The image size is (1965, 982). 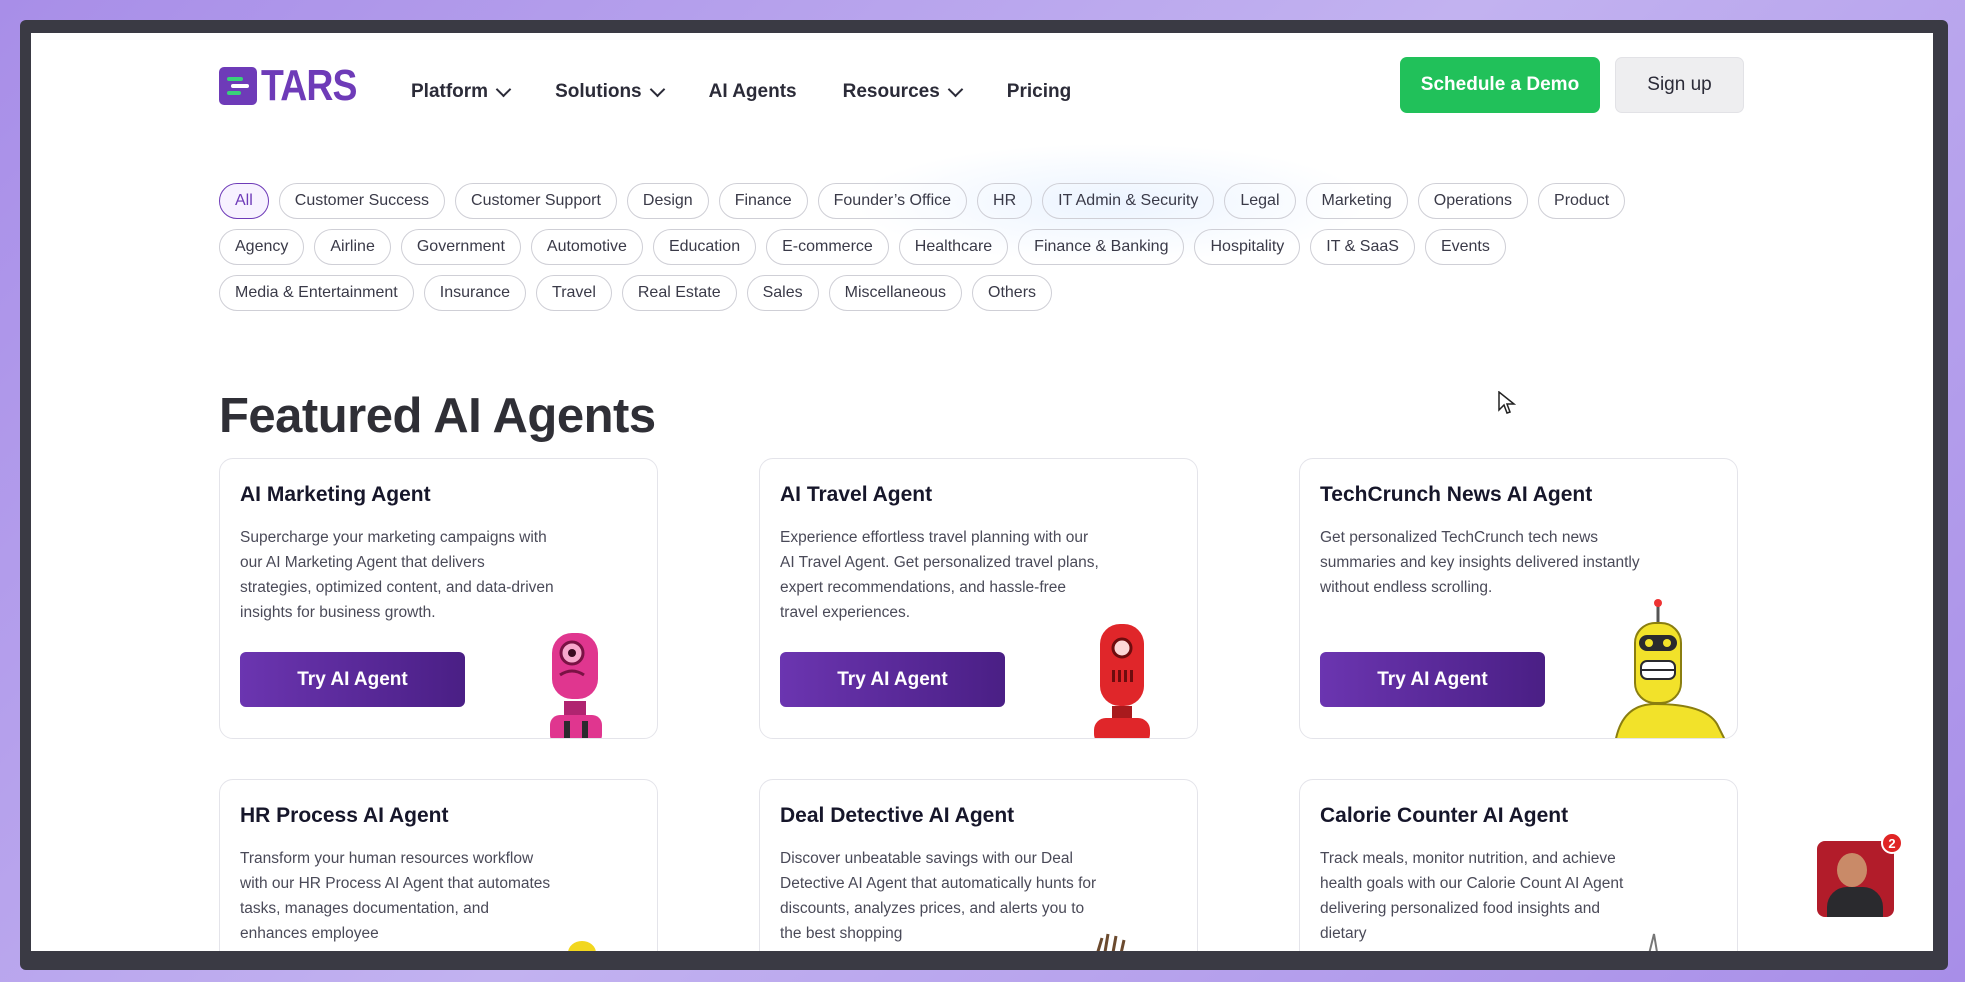 What do you see at coordinates (1122, 681) in the screenshot?
I see `red-robot-icon` at bounding box center [1122, 681].